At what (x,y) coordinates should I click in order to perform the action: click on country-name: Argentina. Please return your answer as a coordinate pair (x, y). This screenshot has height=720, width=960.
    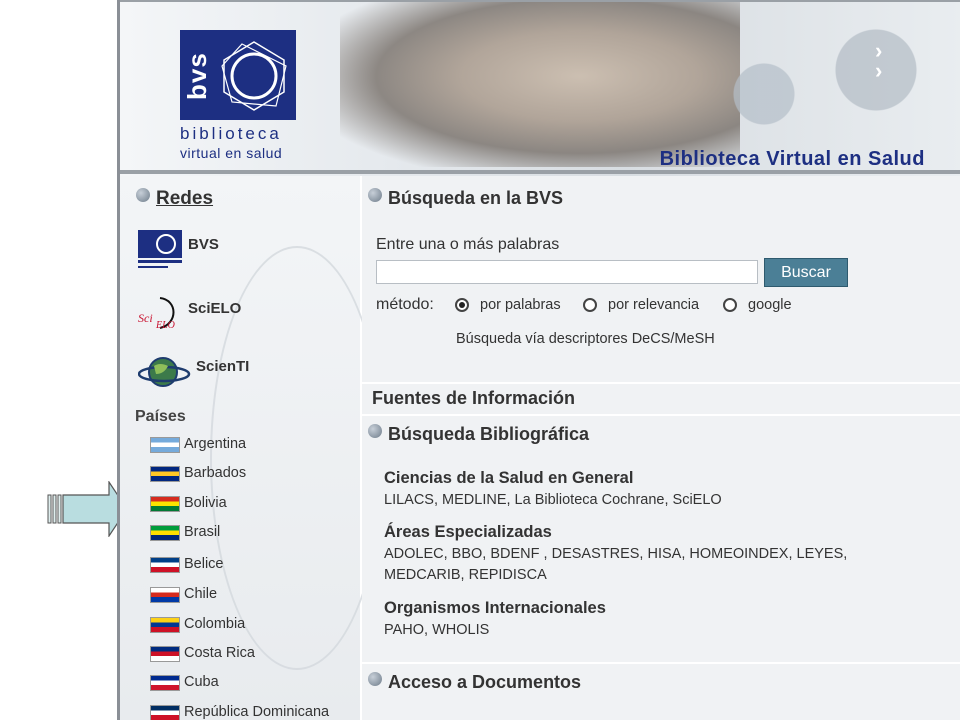
    Looking at the image, I should click on (215, 444).